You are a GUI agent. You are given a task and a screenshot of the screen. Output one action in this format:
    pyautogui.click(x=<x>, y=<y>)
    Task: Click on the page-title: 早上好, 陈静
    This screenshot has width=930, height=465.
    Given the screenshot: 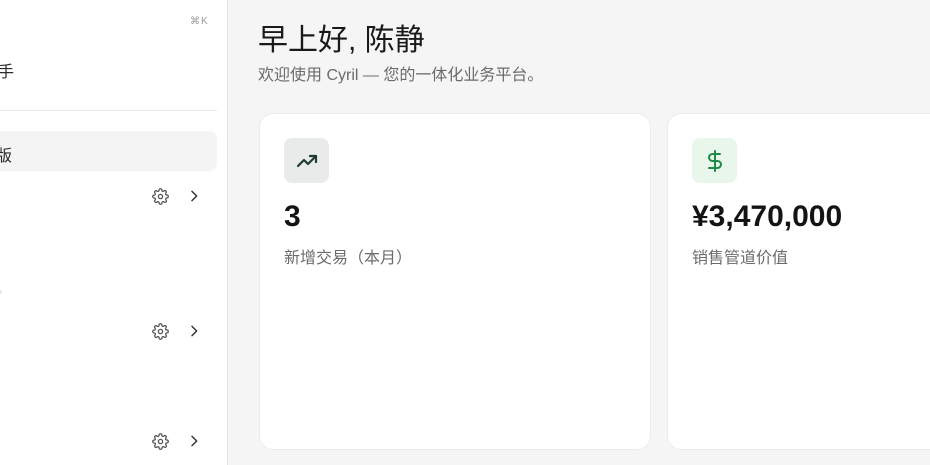 What is the action you would take?
    pyautogui.click(x=341, y=40)
    